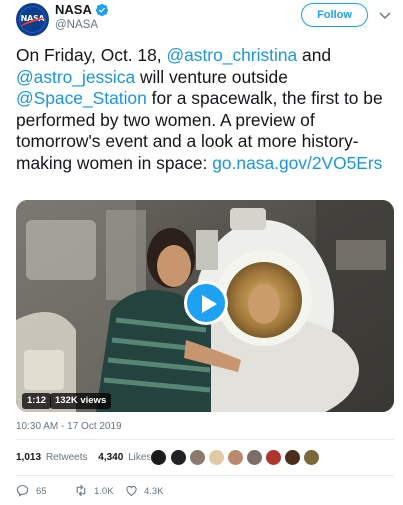 The height and width of the screenshot is (505, 403). I want to click on retweet-button: 1.0K, so click(99, 491).